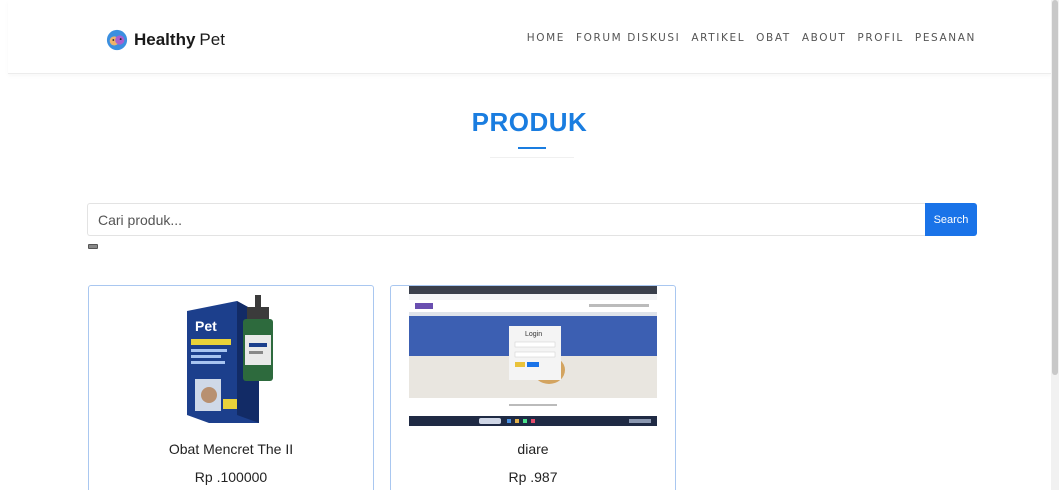  Describe the element at coordinates (1055, 187) in the screenshot. I see `scrollbar-thumb` at that location.